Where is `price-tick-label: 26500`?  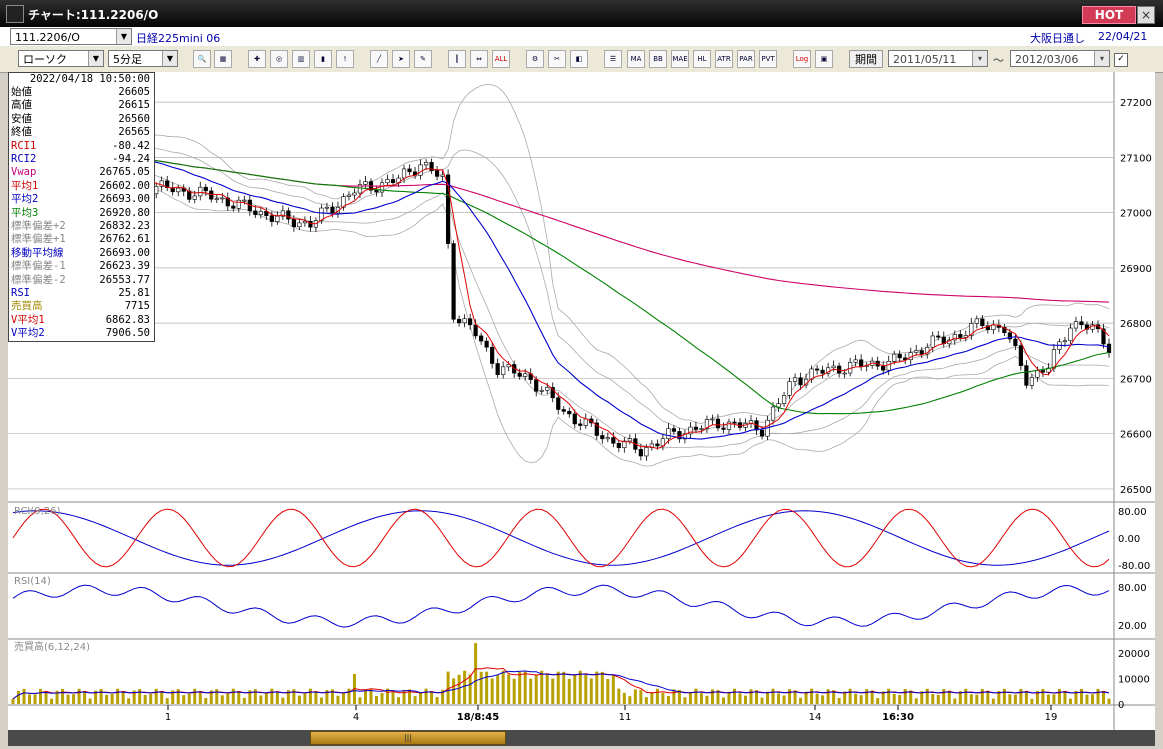 price-tick-label: 26500 is located at coordinates (1136, 490).